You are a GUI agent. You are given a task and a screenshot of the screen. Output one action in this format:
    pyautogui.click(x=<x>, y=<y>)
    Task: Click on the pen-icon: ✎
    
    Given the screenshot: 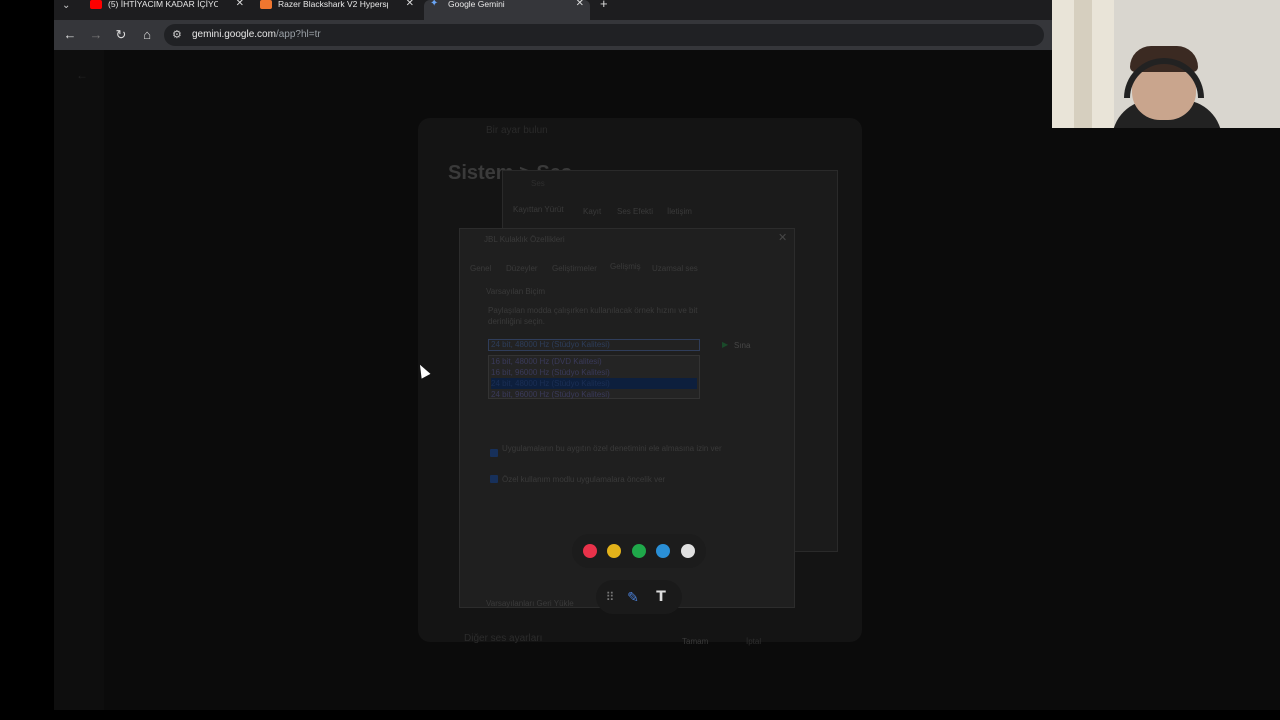 What is the action you would take?
    pyautogui.click(x=633, y=597)
    